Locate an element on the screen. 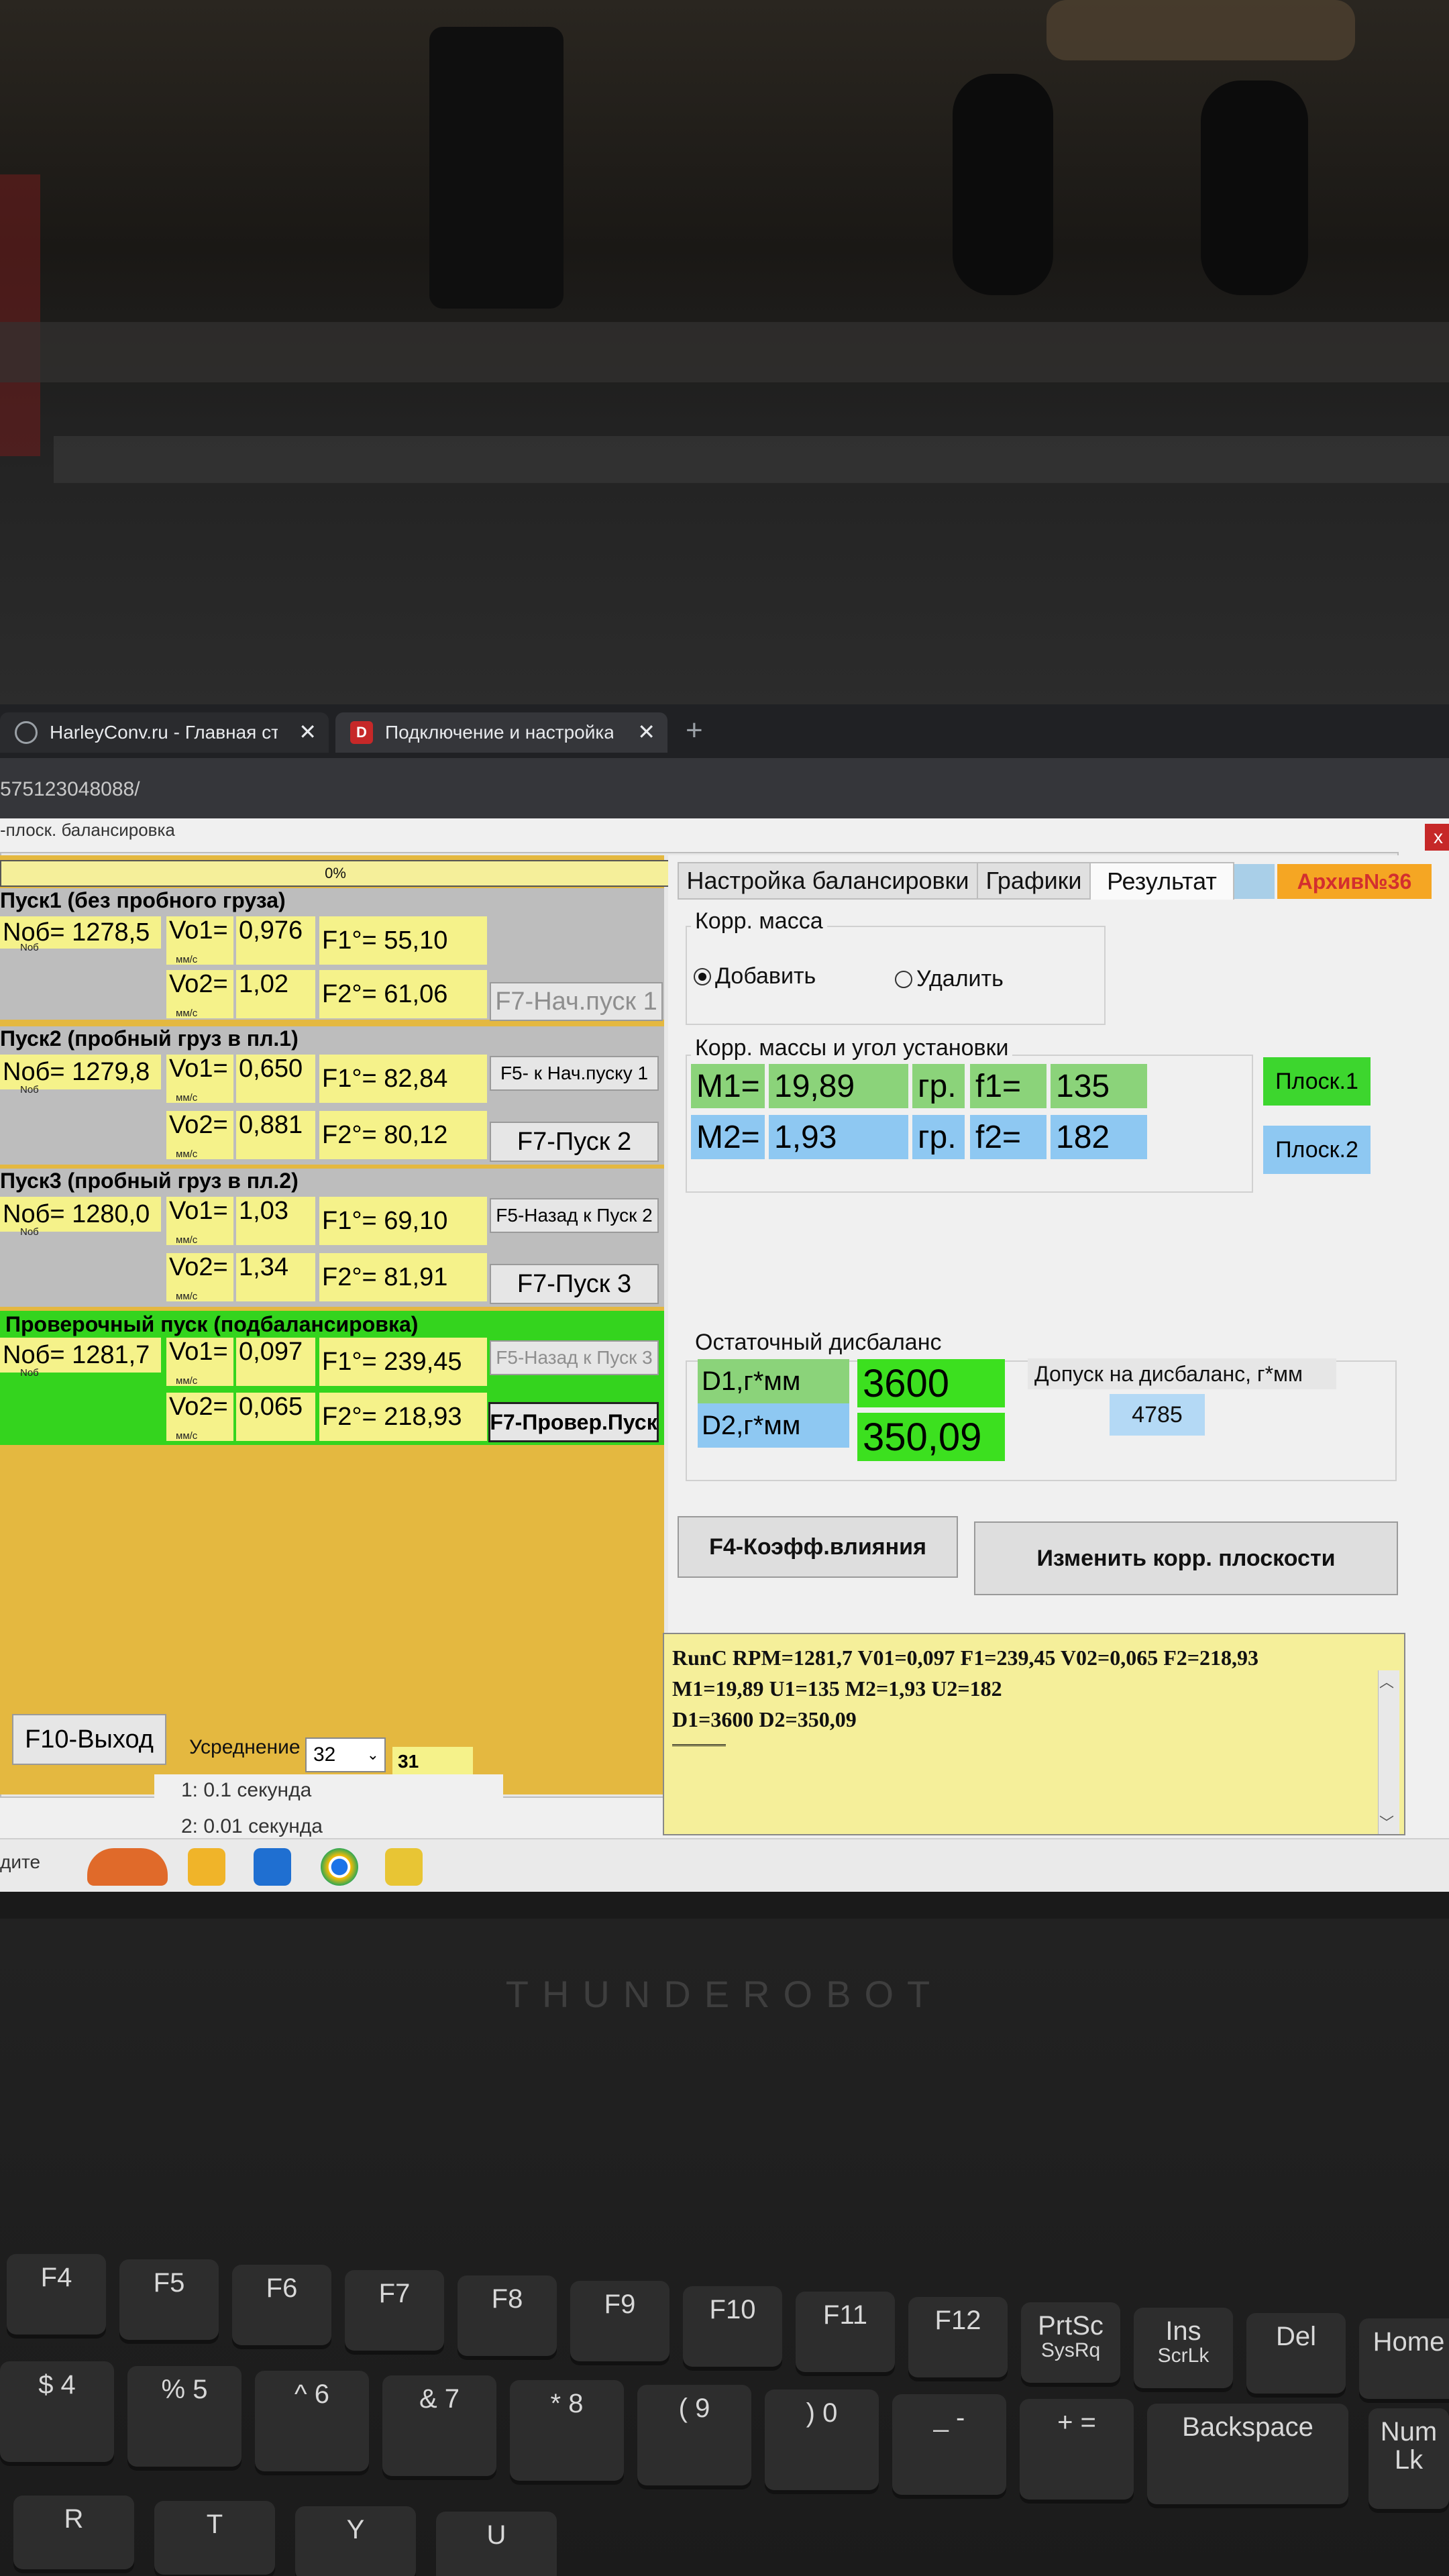 Image resolution: width=1449 pixels, height=2576 pixels. key-number: ( 9 is located at coordinates (694, 2435).